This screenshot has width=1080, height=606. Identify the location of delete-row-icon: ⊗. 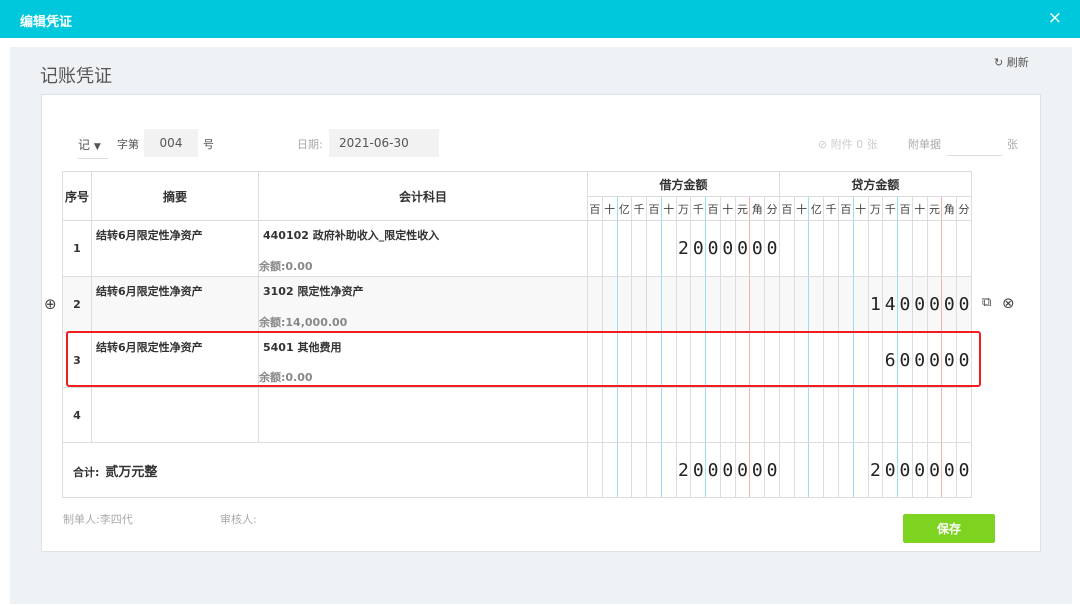
(1008, 303).